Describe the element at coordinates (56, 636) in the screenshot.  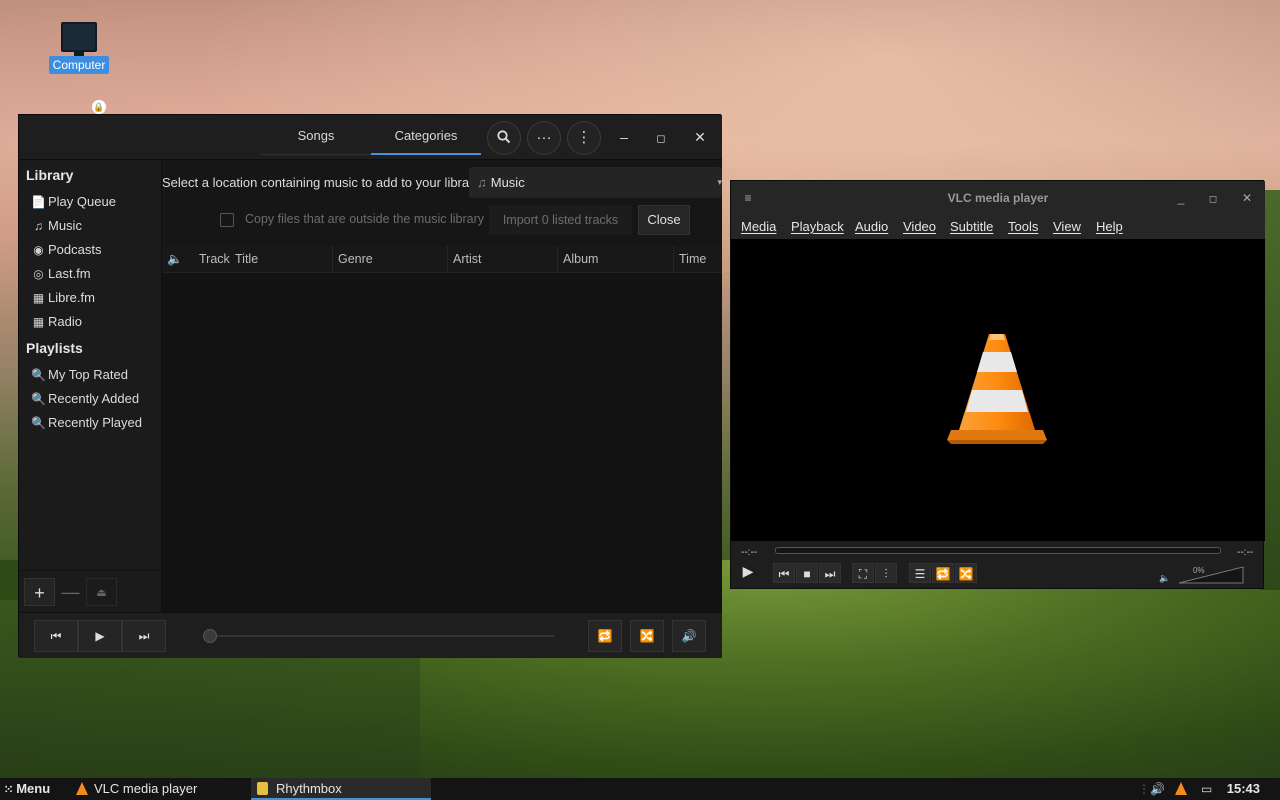
I see `previous-button: ⏮` at that location.